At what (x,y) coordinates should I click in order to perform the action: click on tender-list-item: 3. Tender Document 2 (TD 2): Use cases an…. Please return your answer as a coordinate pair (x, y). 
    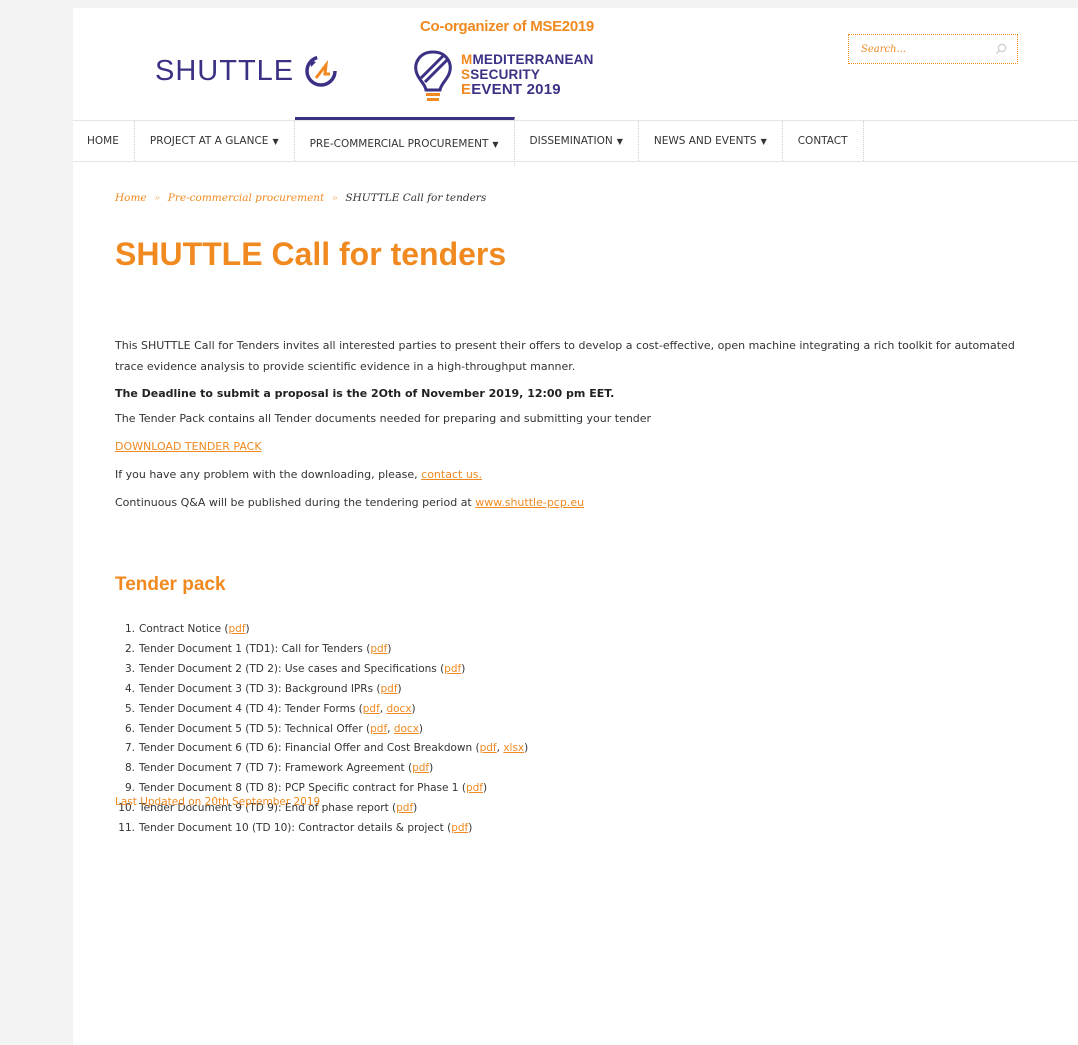
    Looking at the image, I should click on (580, 670).